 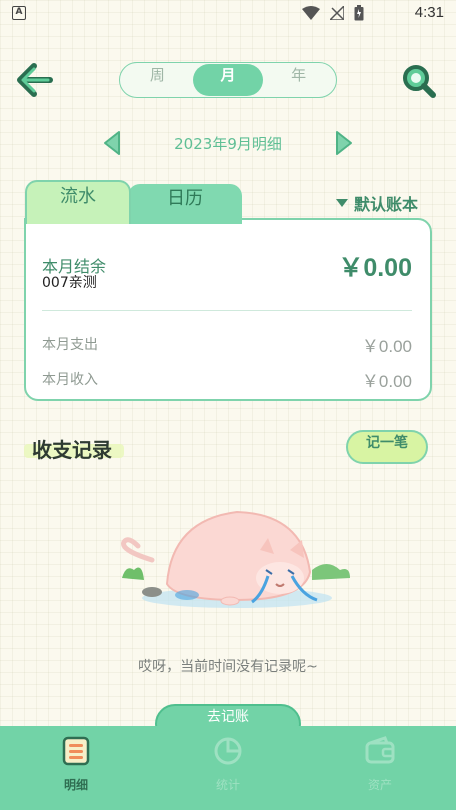 What do you see at coordinates (227, 785) in the screenshot?
I see `nav-statistics-label: 统计` at bounding box center [227, 785].